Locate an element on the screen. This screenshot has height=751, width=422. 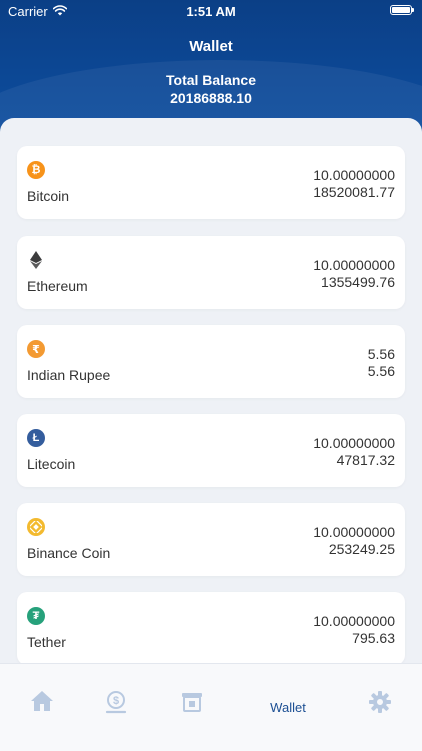
tab-deposit: $ is located at coordinates (116, 707).